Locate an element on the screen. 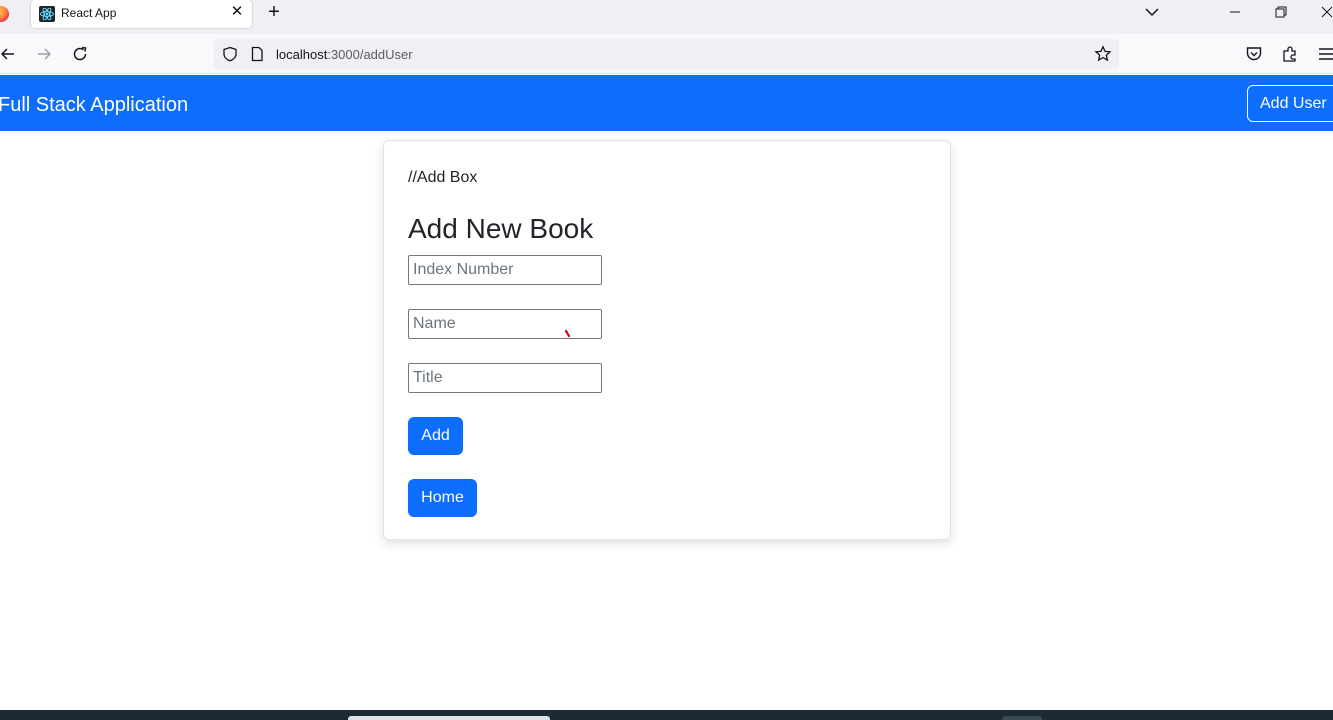 The height and width of the screenshot is (720, 1333). url-bar: localhost:3000/addUser is located at coordinates (666, 54).